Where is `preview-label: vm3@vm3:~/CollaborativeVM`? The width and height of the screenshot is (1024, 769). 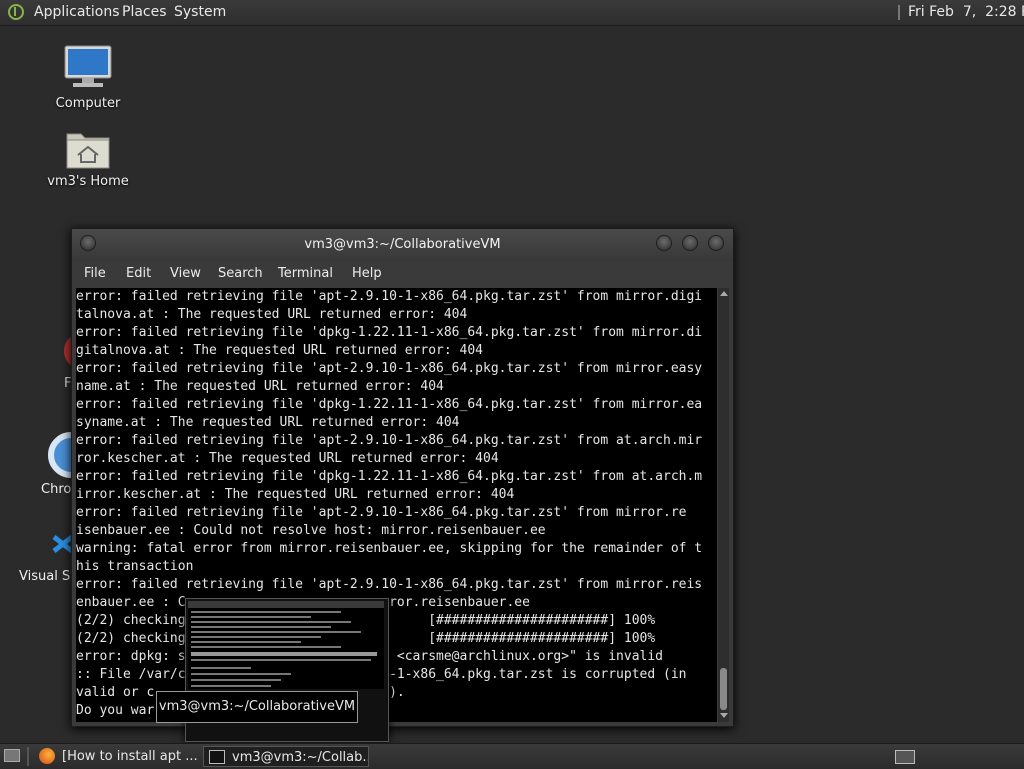
preview-label: vm3@vm3:~/CollaborativeVM is located at coordinates (257, 707).